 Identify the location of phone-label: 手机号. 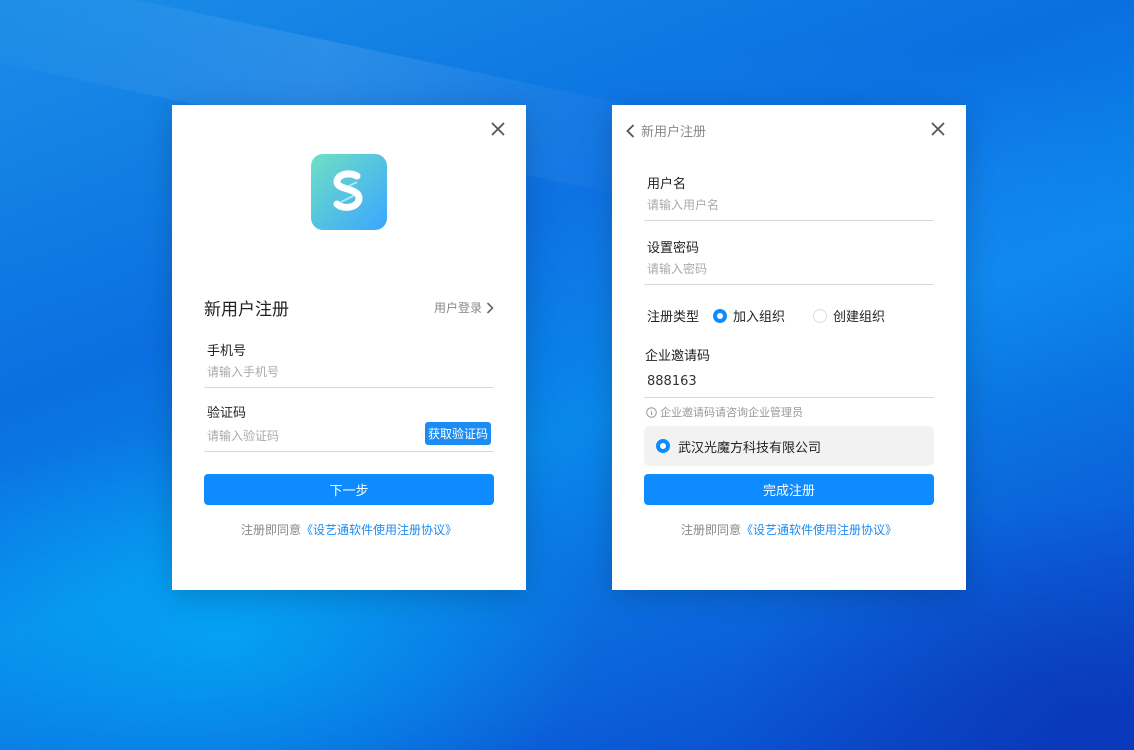
(227, 351).